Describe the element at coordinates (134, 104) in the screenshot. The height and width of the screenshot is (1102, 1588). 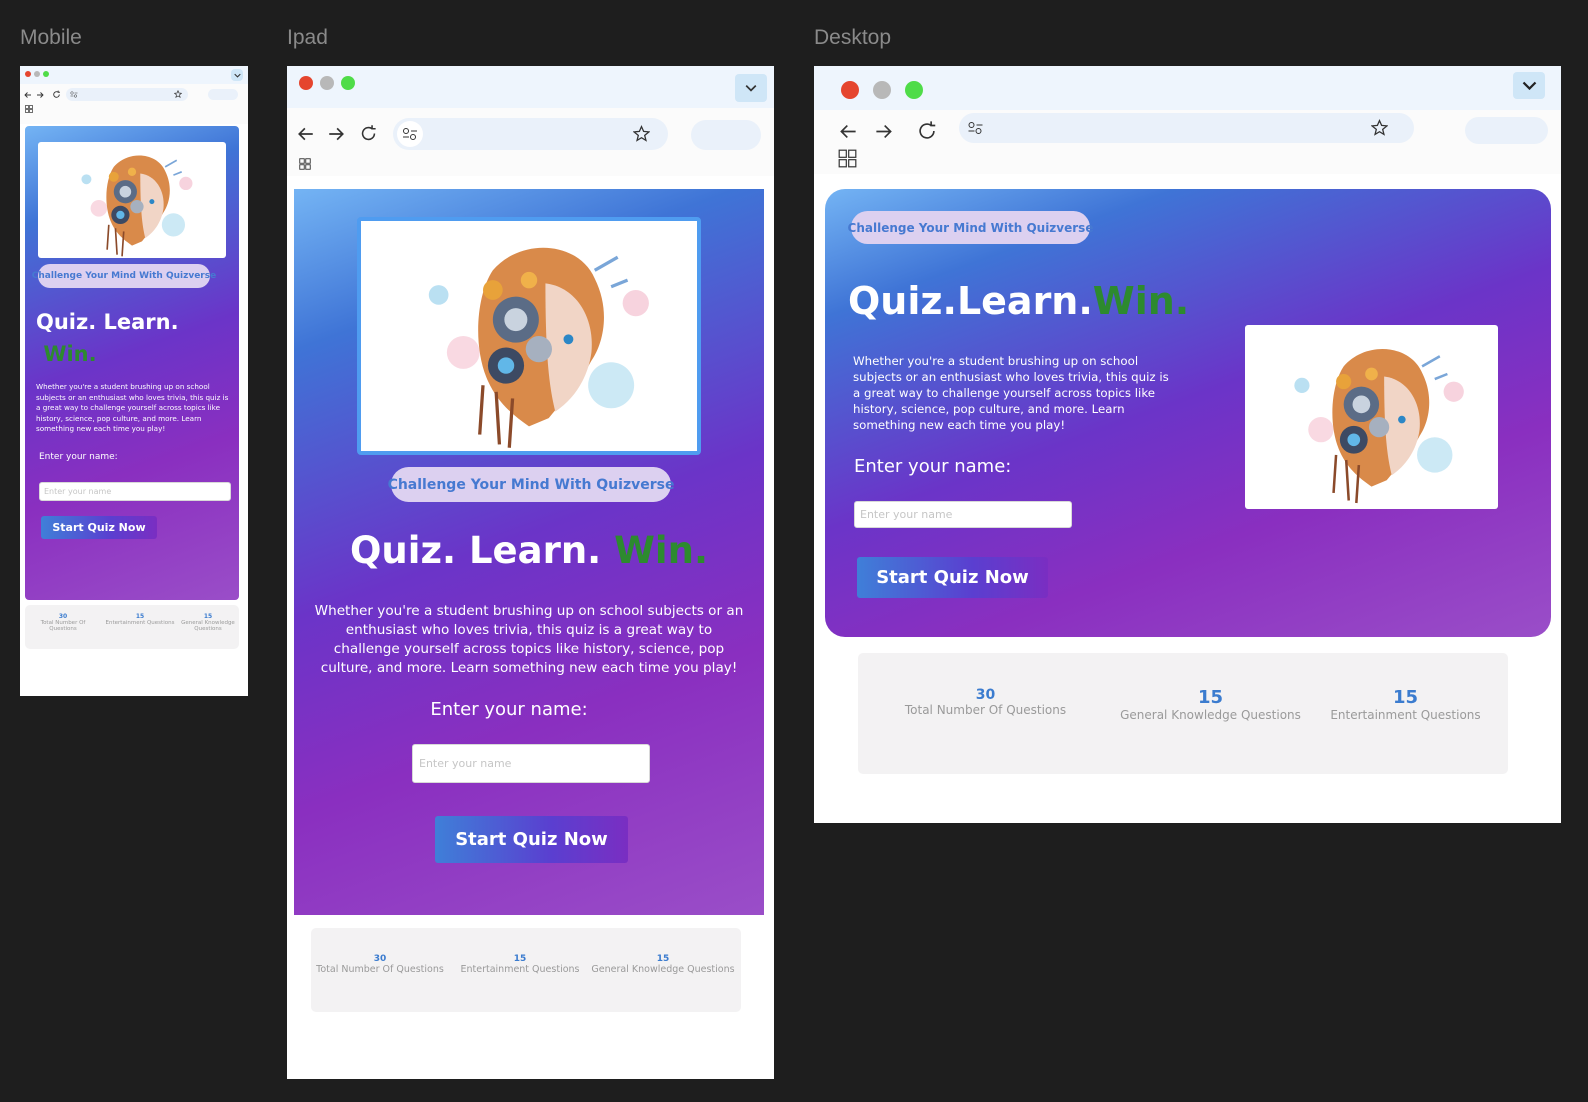
I see `mobile-toolbar` at that location.